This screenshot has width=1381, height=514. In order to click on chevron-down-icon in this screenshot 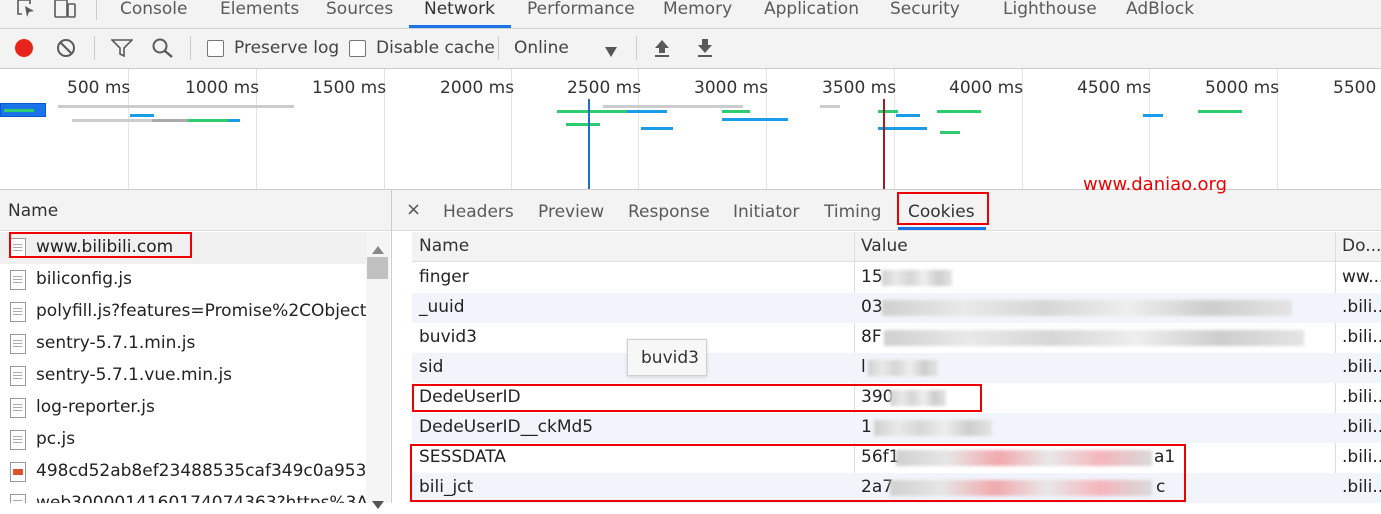, I will do `click(611, 49)`.